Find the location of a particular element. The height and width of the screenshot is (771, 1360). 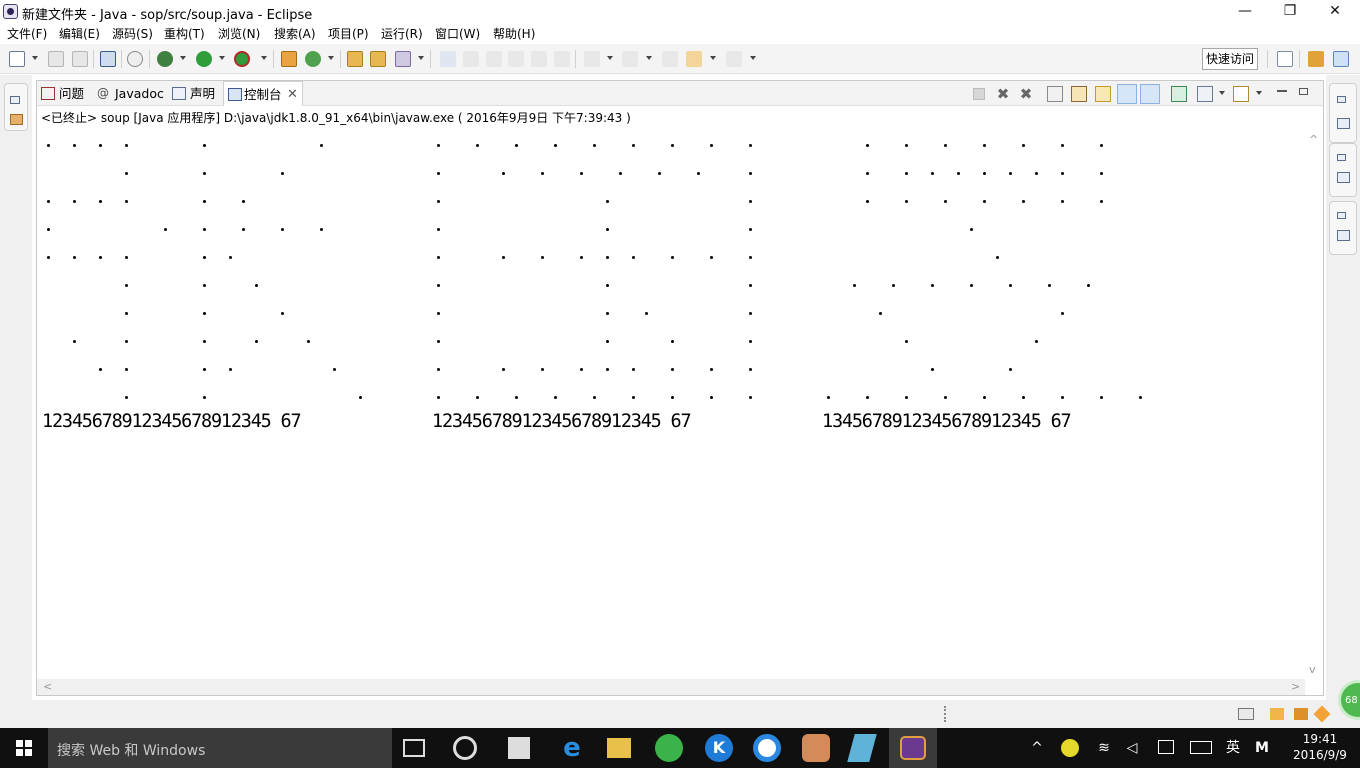

close-button: ✕ is located at coordinates (1335, 11).